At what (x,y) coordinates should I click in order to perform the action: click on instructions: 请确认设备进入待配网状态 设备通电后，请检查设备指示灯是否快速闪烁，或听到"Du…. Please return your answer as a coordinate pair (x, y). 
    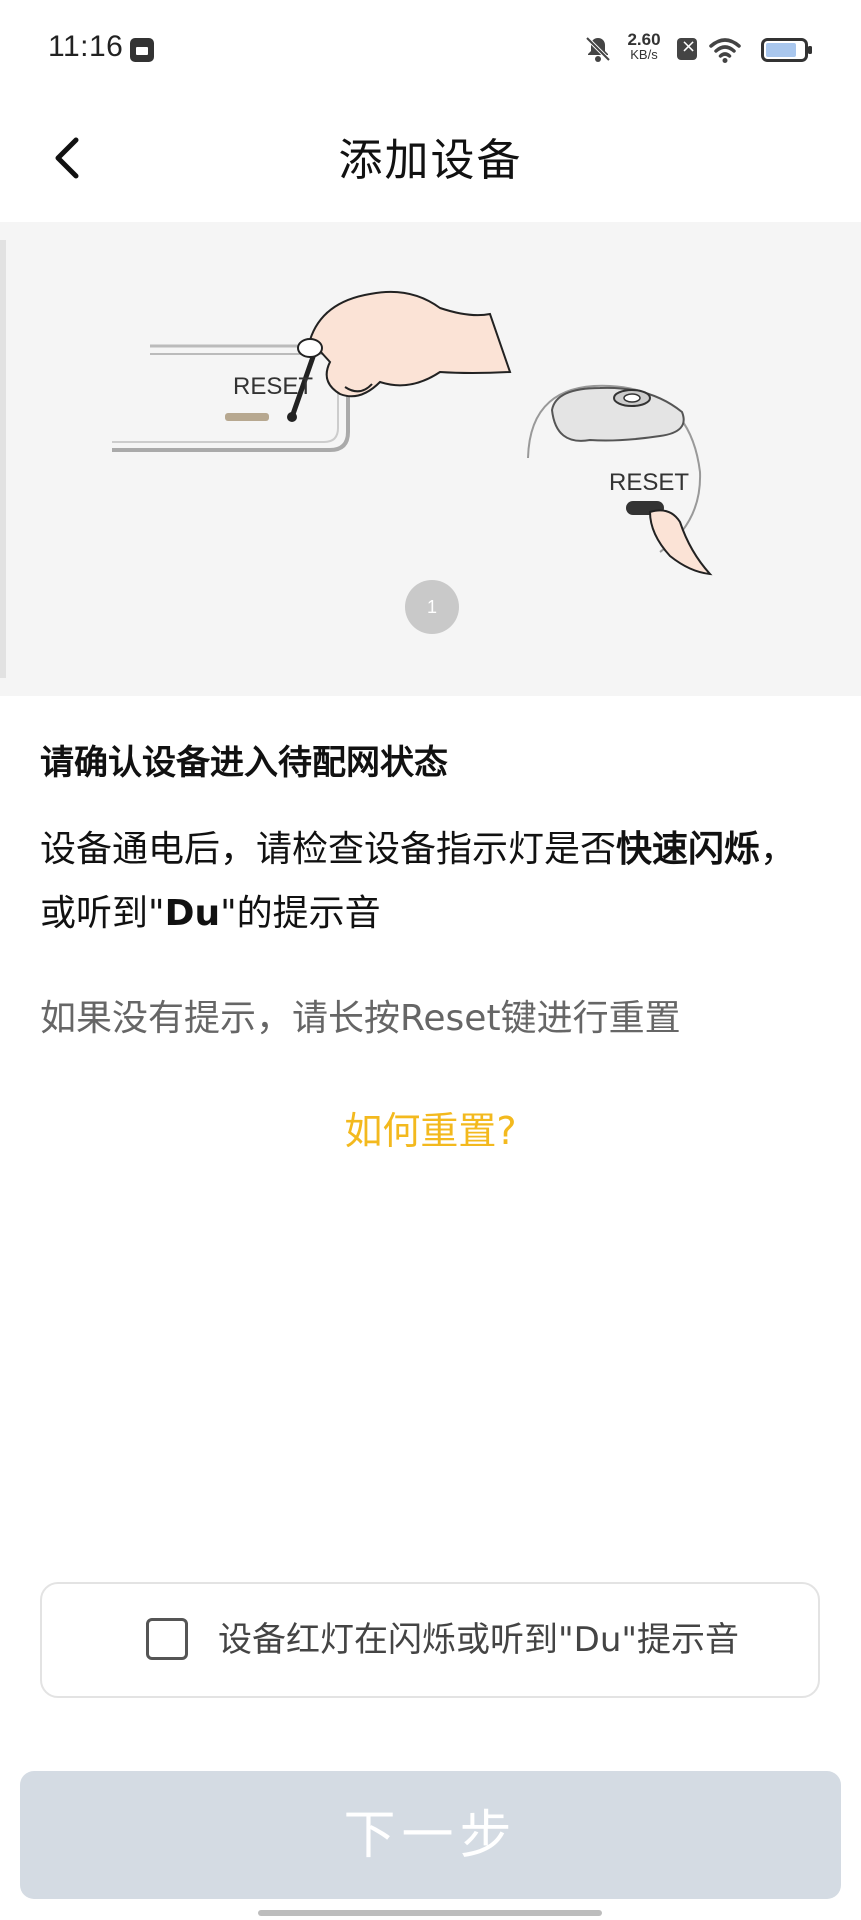
    Looking at the image, I should click on (435, 891).